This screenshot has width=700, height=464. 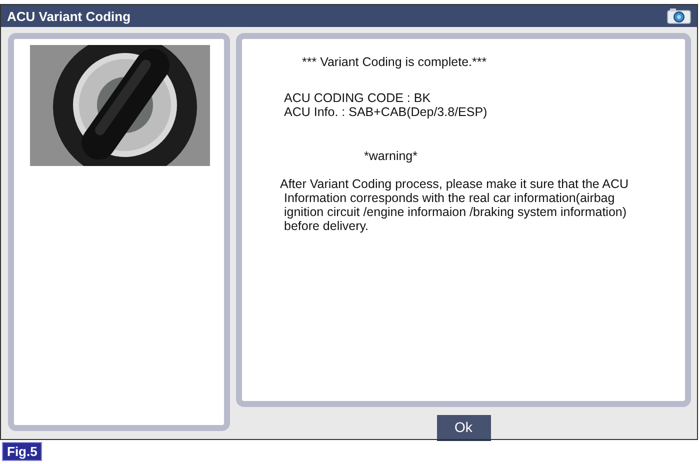 I want to click on warning-text: ignition circuit /engine informaion /braking system information), so click(x=456, y=212).